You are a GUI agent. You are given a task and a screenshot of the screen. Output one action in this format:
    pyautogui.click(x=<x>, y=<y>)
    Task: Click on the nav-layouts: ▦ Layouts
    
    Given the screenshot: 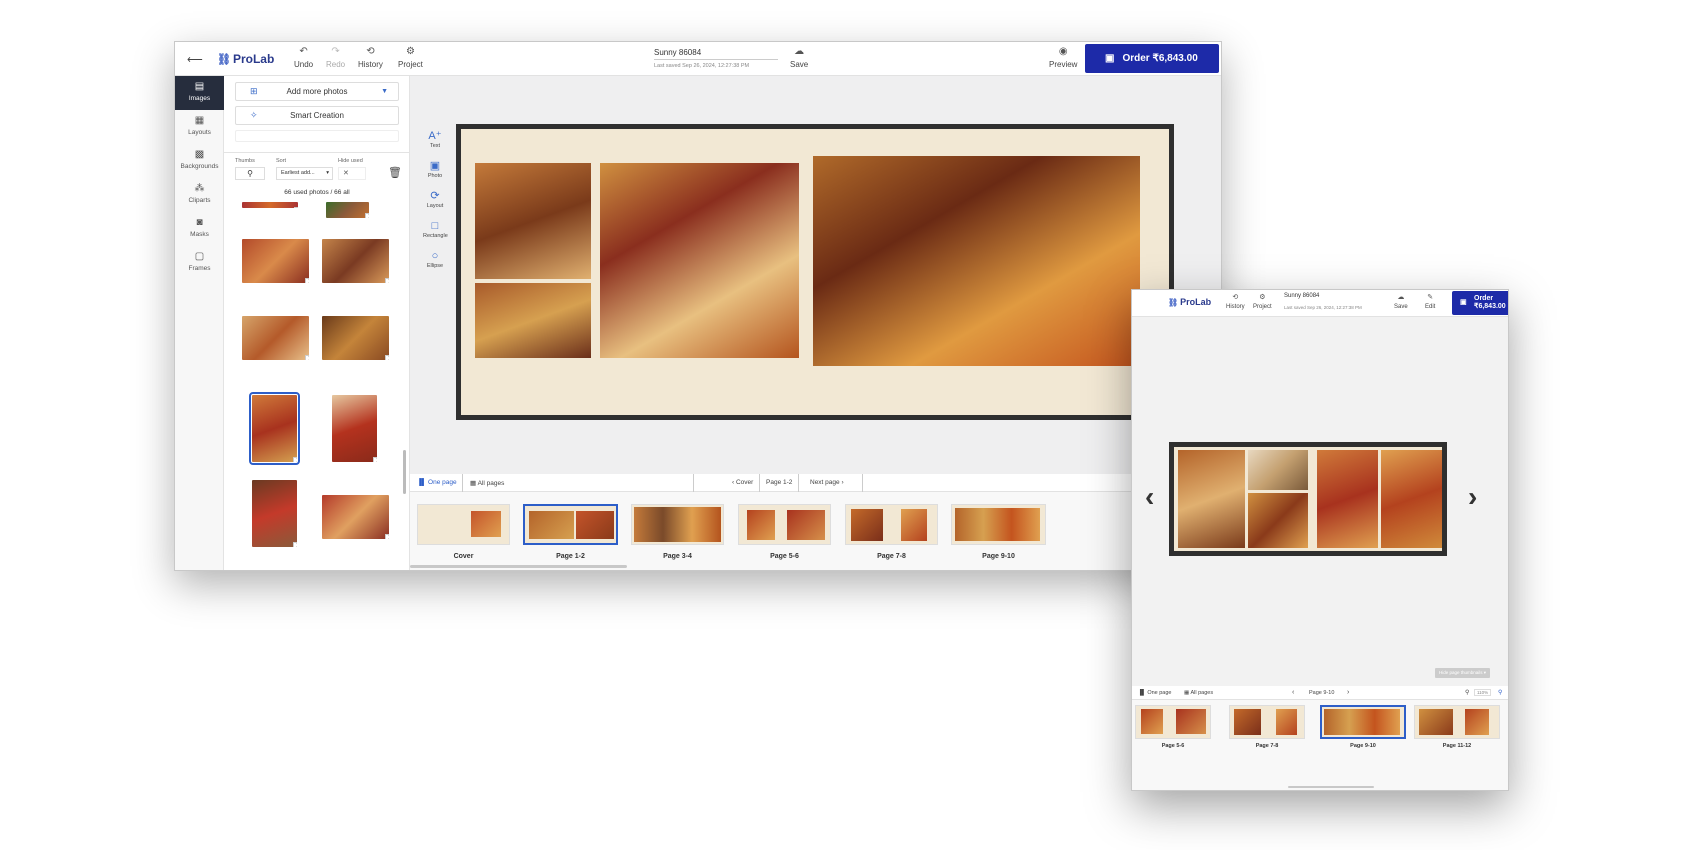 What is the action you would take?
    pyautogui.click(x=199, y=127)
    